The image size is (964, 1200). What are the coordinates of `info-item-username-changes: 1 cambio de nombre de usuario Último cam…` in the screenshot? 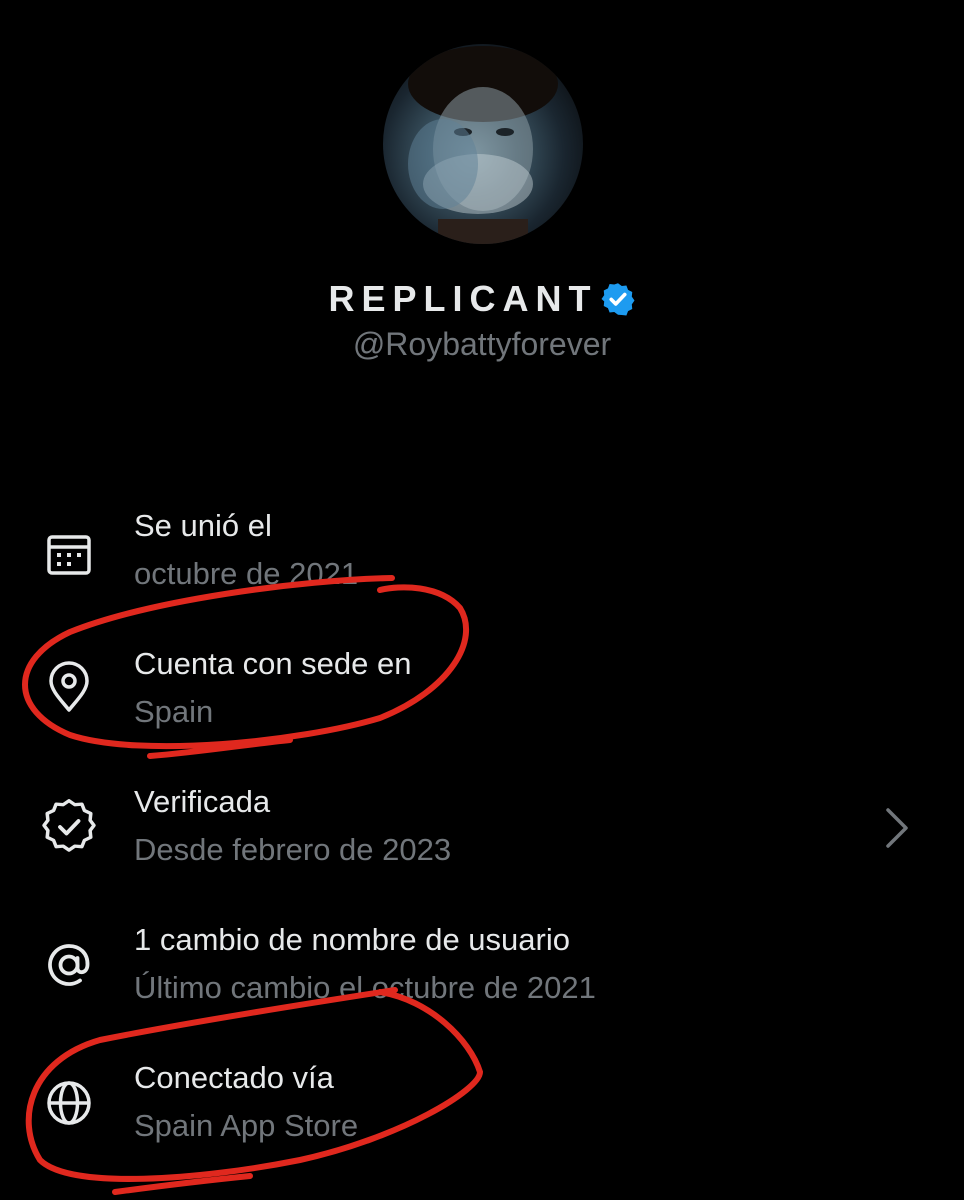 It's located at (482, 977).